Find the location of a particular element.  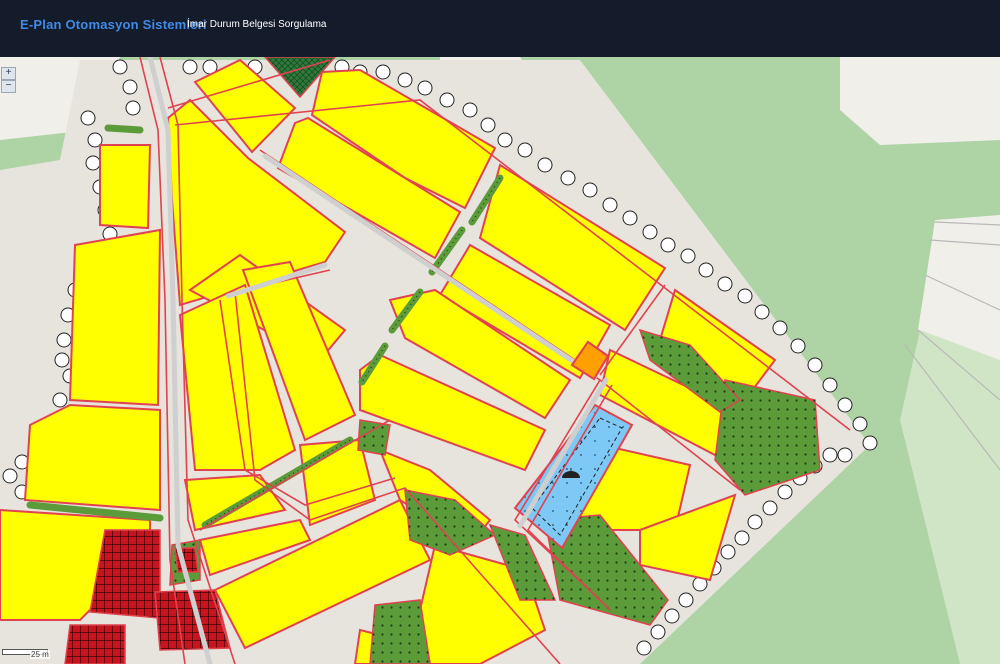

app-title: E-Plan Otomasyon Sistemleri is located at coordinates (113, 24).